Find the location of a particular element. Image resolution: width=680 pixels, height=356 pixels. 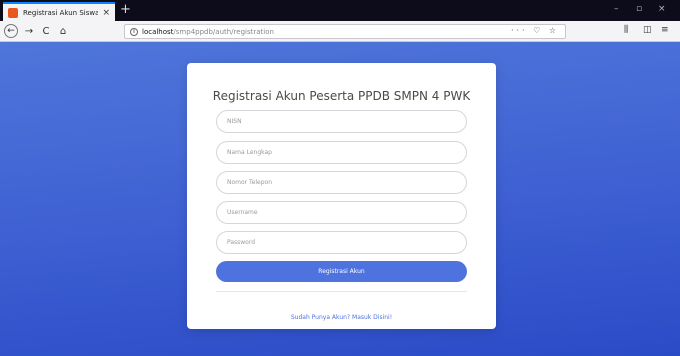

back-icon: ← is located at coordinates (11, 31).